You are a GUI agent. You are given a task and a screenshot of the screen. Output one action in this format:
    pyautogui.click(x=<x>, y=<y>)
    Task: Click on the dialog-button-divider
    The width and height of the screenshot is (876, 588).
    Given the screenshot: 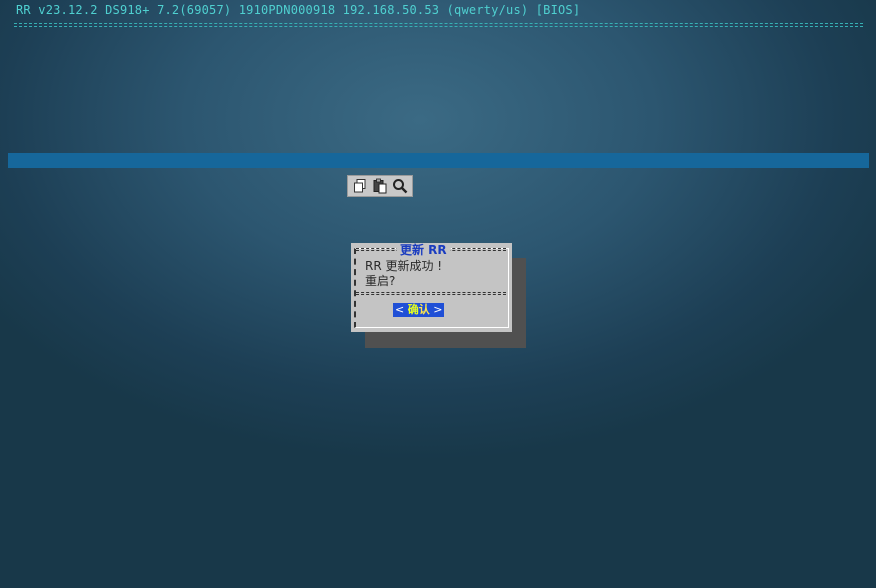 What is the action you would take?
    pyautogui.click(x=431, y=293)
    